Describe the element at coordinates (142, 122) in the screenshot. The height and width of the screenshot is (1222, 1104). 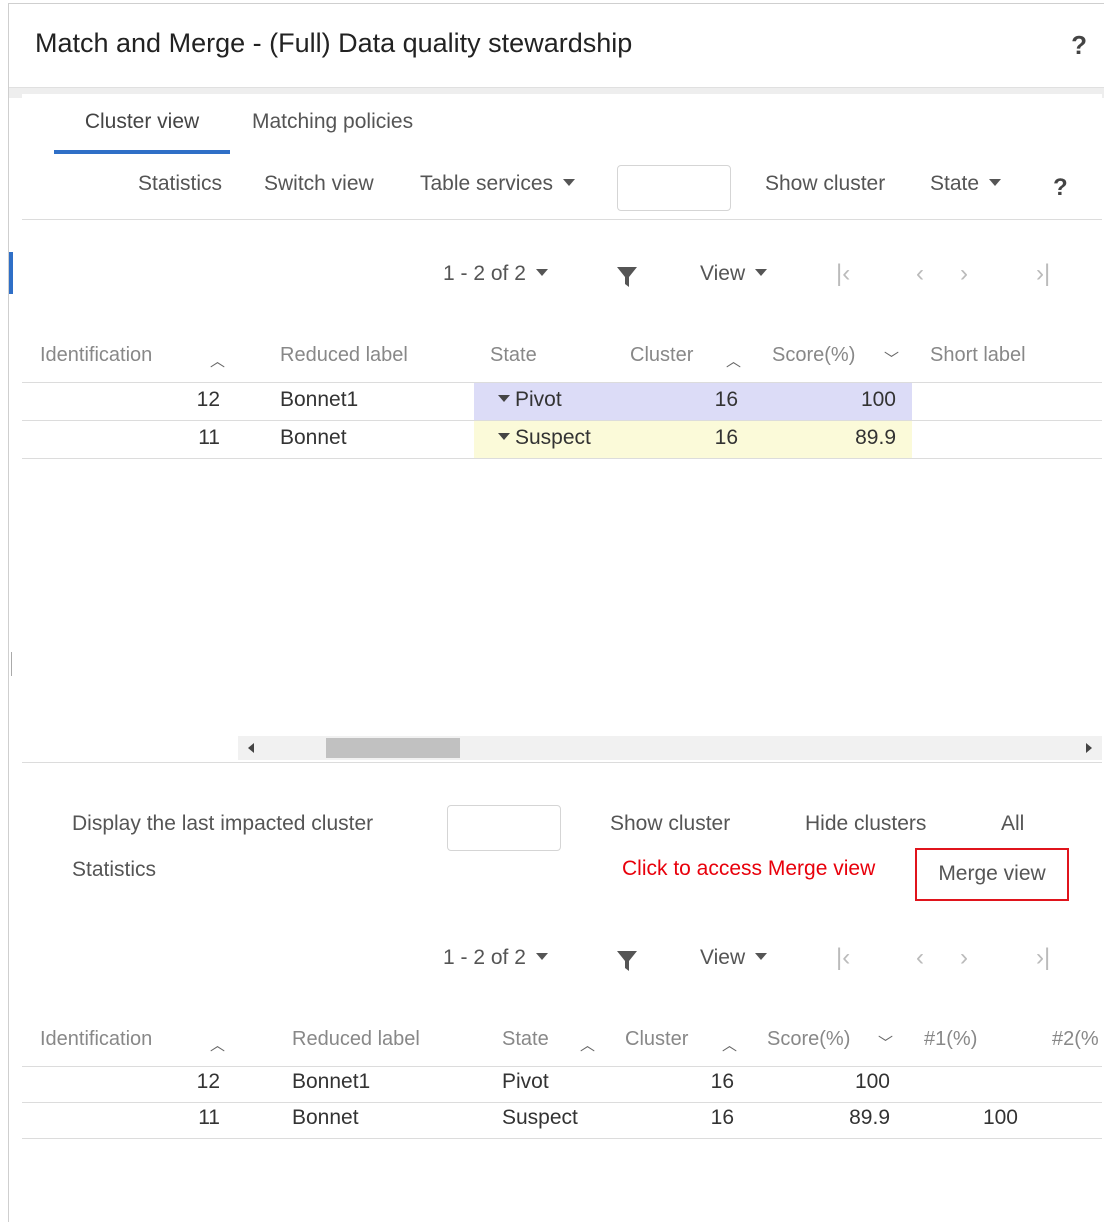
I see `tab-cluster-view: Cluster view` at that location.